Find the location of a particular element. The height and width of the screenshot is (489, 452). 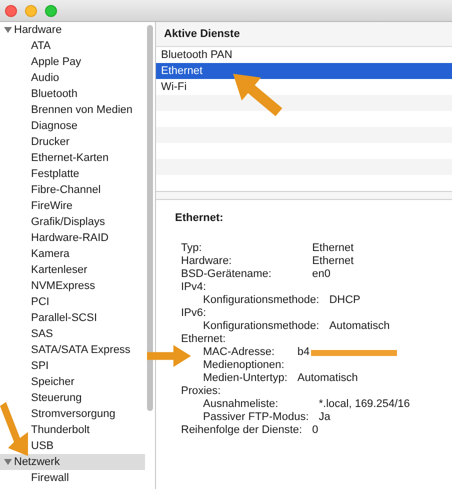

detail-label: Ausnahmeliste: is located at coordinates (241, 404).